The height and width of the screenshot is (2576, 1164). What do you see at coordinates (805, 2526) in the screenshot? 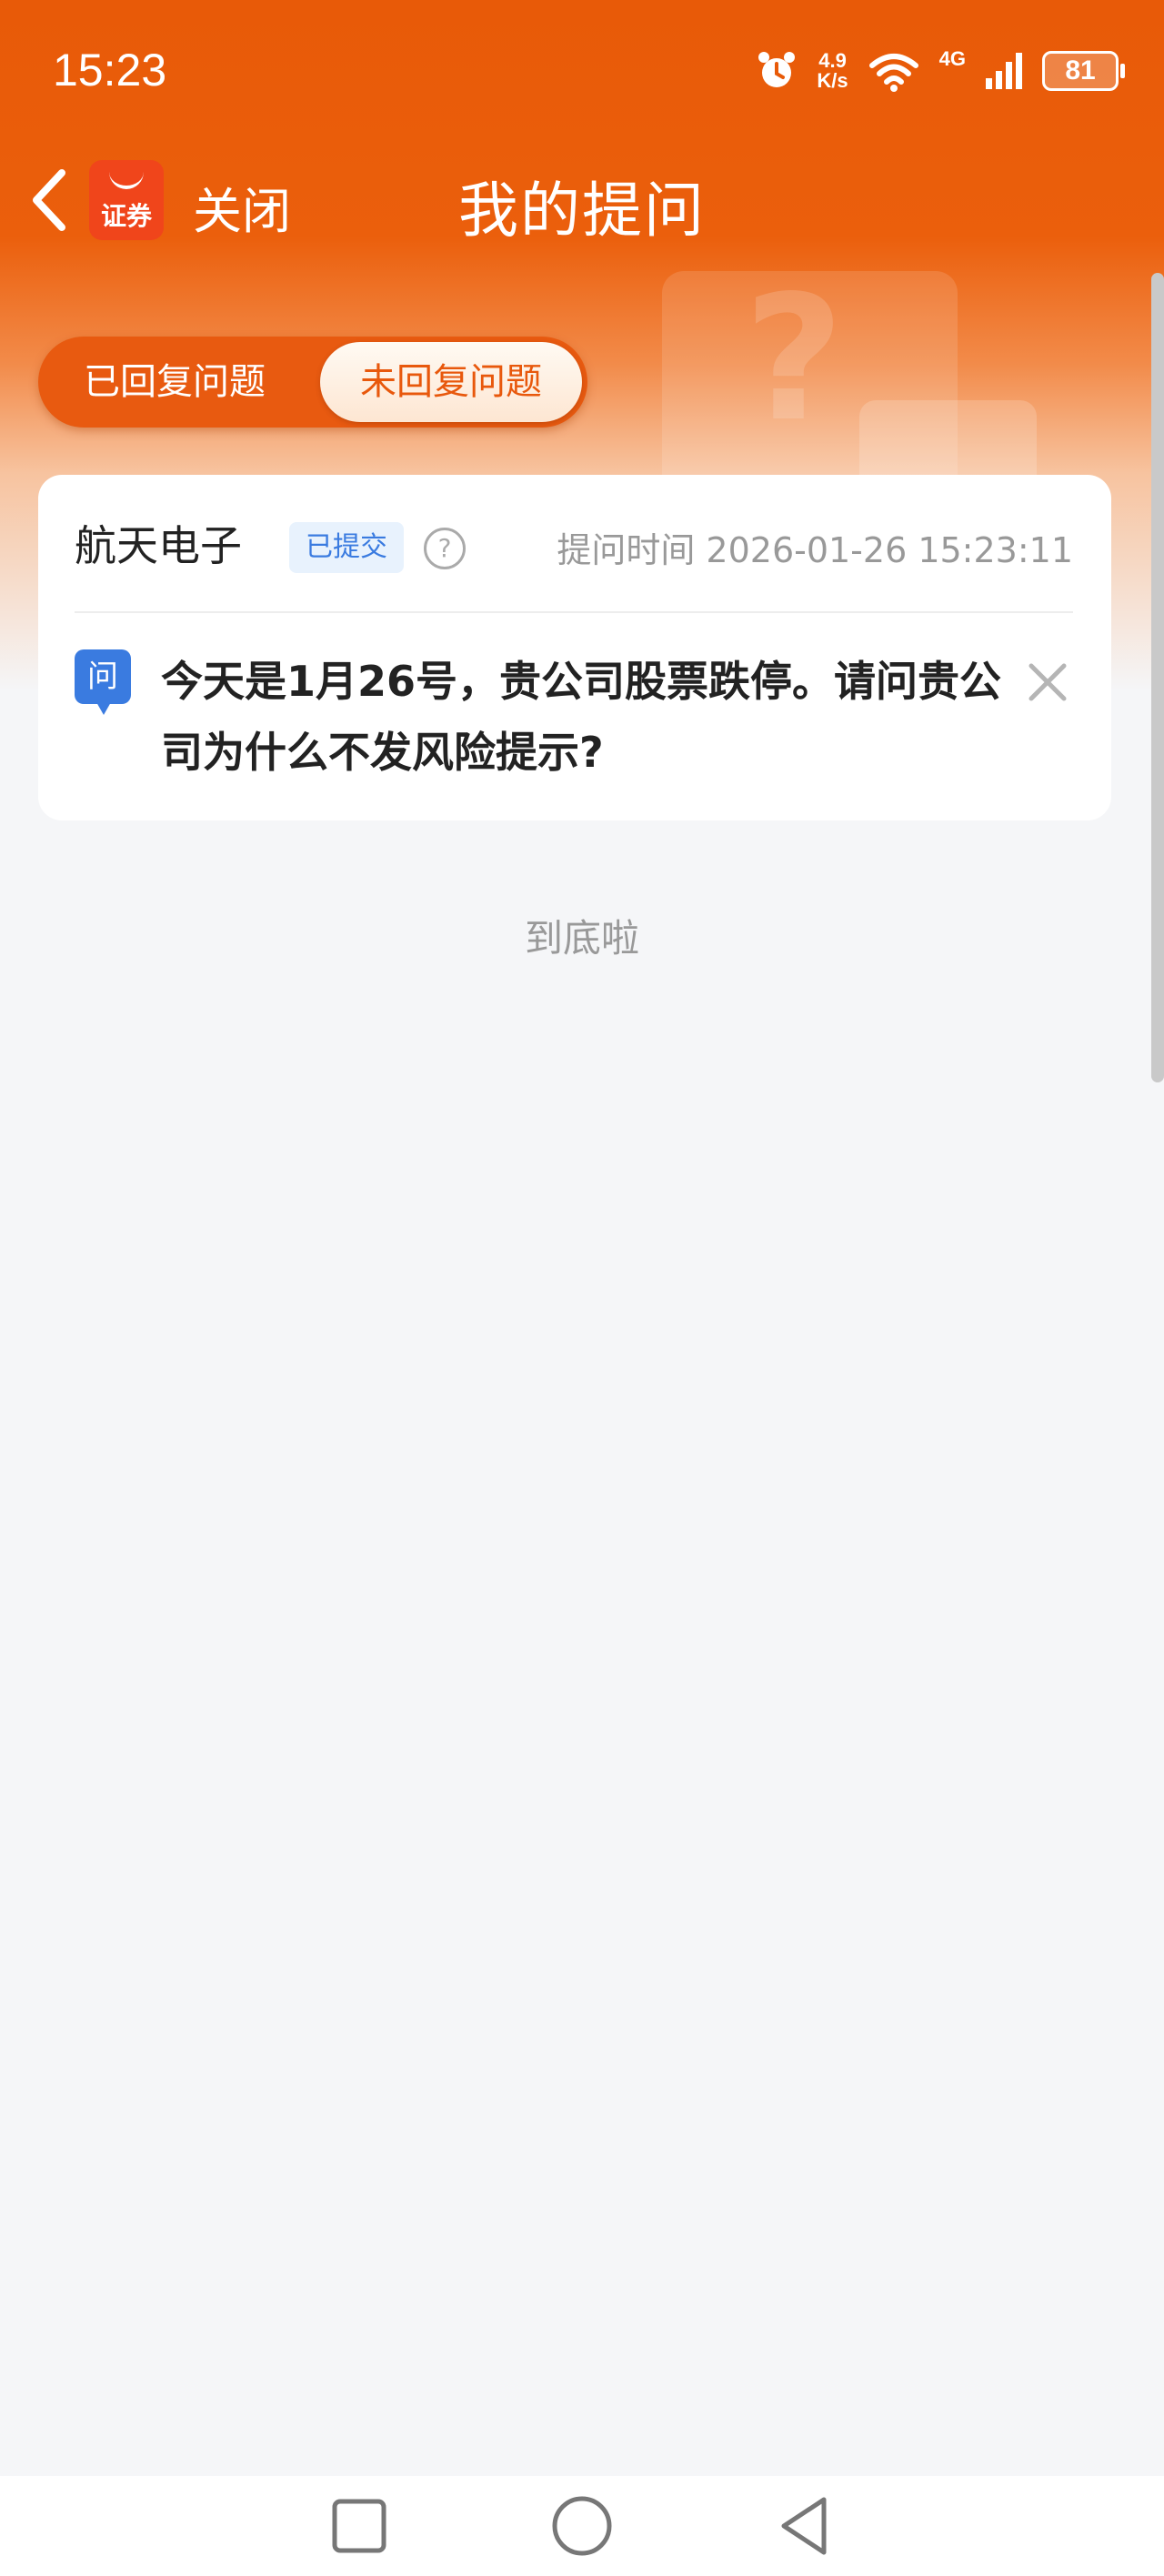
I see `back-icon` at bounding box center [805, 2526].